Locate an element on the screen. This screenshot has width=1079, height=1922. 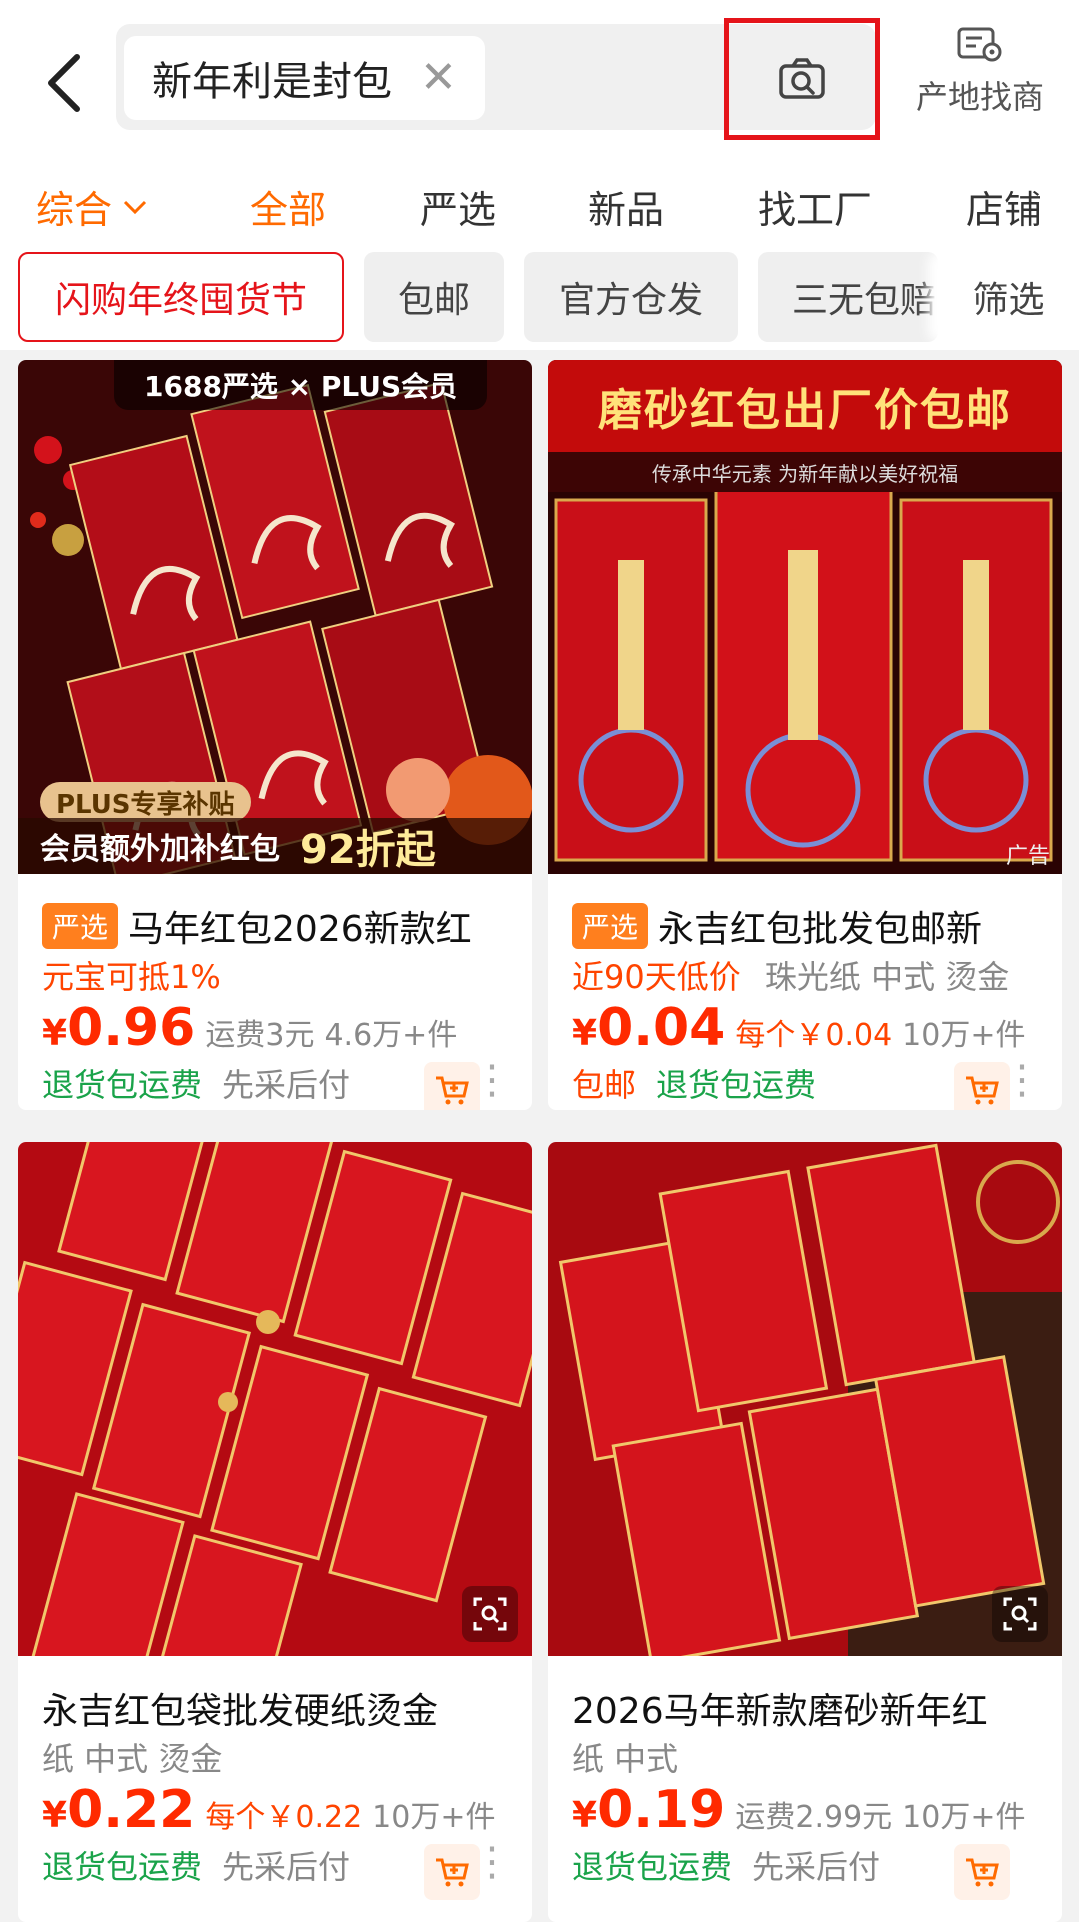
product-title: 2026马年新款磨砂新年红 is located at coordinates (809, 1708).